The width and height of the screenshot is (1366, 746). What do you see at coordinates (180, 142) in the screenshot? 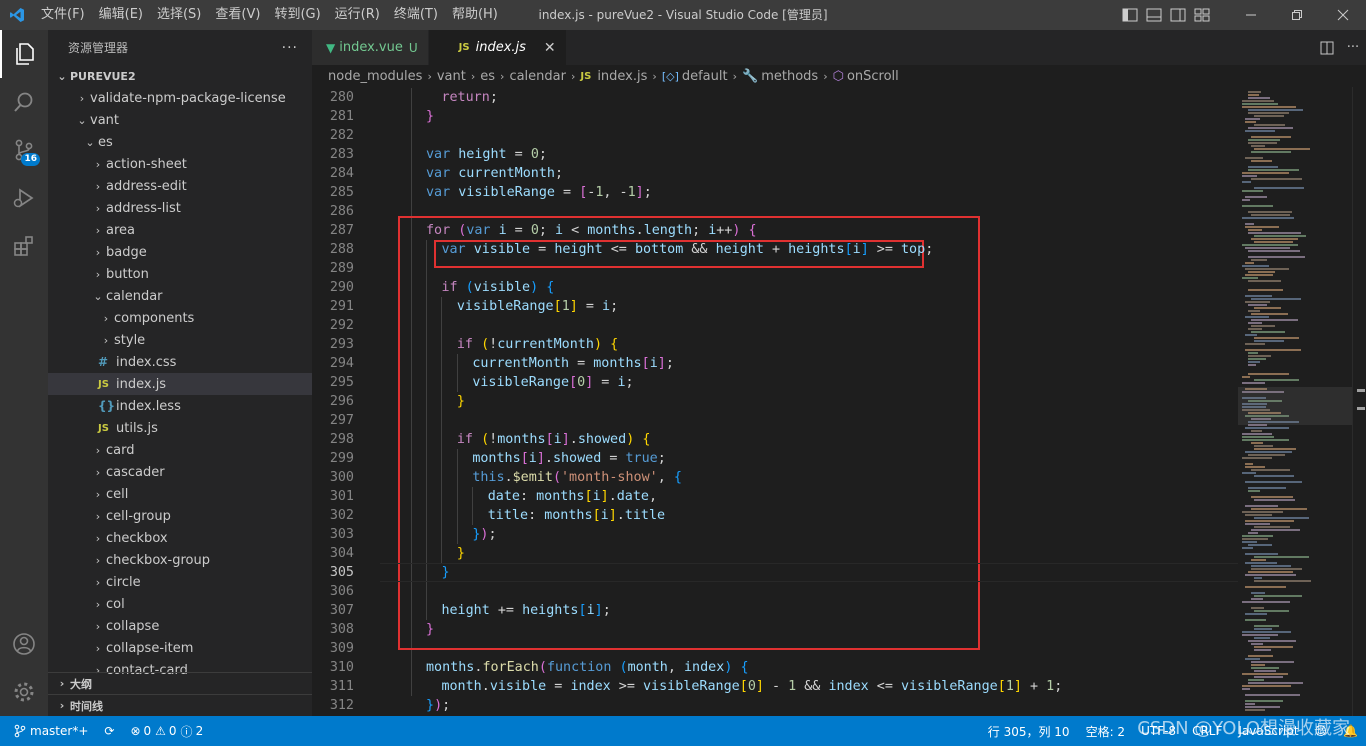
I see `folder-item: ⌄ es` at bounding box center [180, 142].